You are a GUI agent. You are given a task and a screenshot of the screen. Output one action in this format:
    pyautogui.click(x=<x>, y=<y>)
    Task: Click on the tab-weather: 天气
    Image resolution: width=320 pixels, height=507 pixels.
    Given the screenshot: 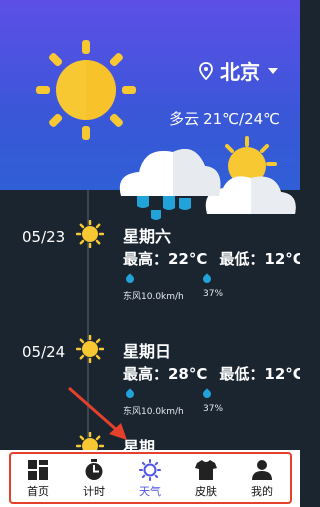 What is the action you would take?
    pyautogui.click(x=150, y=478)
    